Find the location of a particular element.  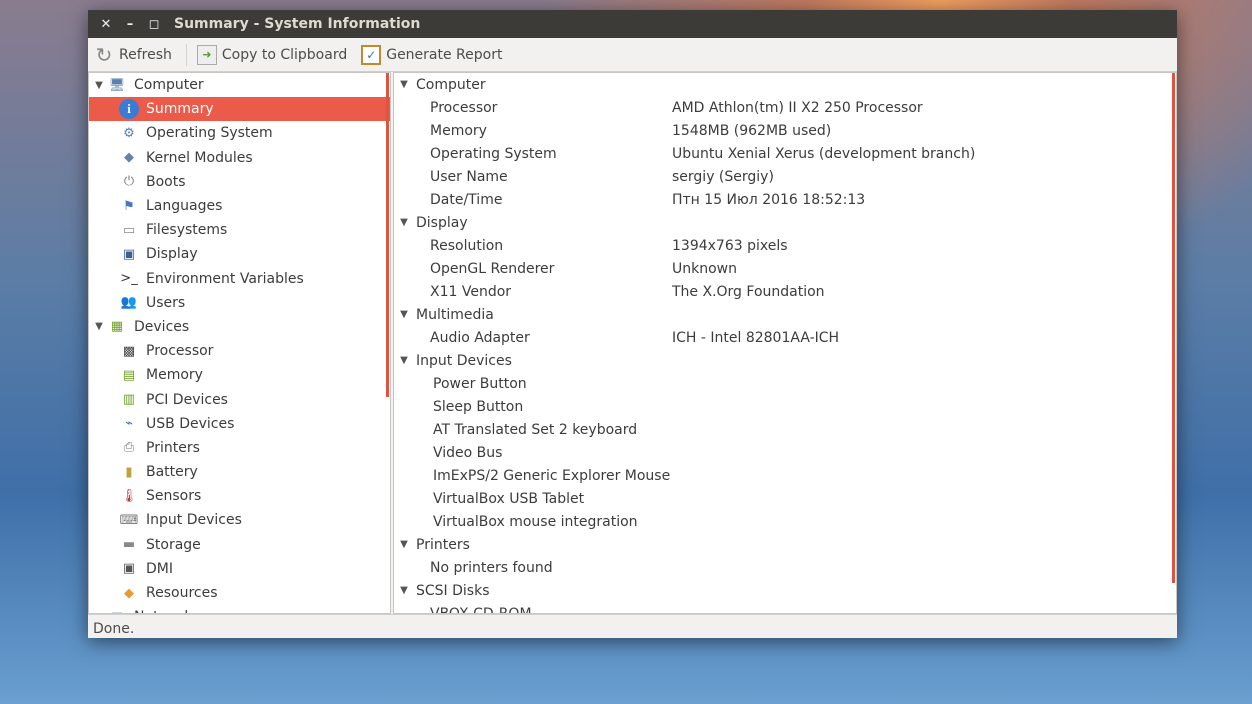

resources-icon: ◆ is located at coordinates (129, 593).